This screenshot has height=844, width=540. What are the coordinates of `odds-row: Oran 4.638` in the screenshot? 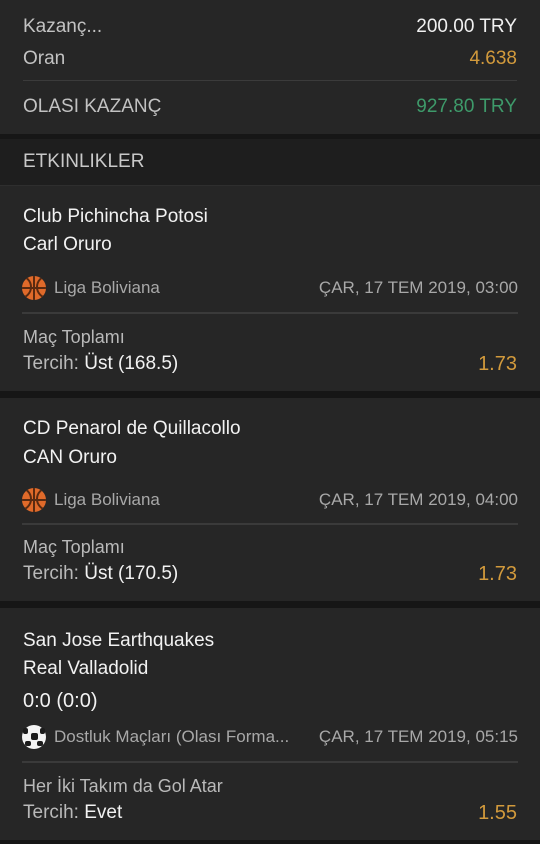 It's located at (270, 59).